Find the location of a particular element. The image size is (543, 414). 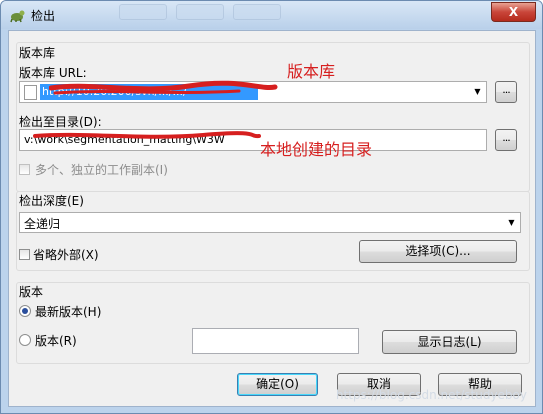

specific-revision-label: 版本(R) is located at coordinates (56, 341).